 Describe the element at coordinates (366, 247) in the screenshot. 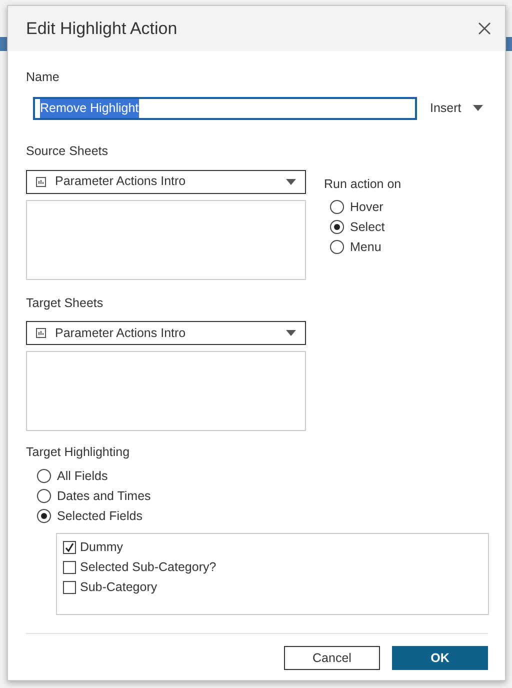

I see `radio-label: Menu` at that location.